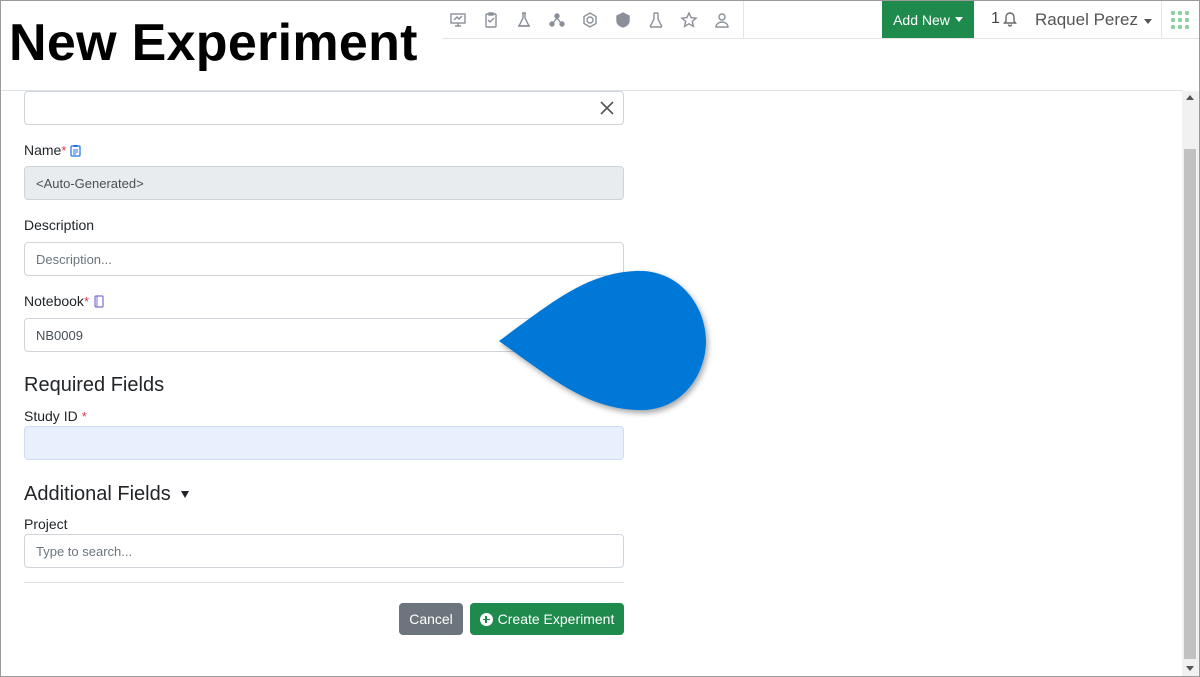  What do you see at coordinates (97, 494) in the screenshot?
I see `additional-fields-title: Additional Fields` at bounding box center [97, 494].